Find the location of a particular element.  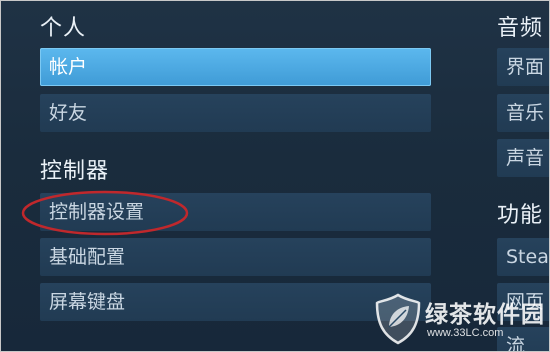

menu-item-account: 帐户 is located at coordinates (235, 67).